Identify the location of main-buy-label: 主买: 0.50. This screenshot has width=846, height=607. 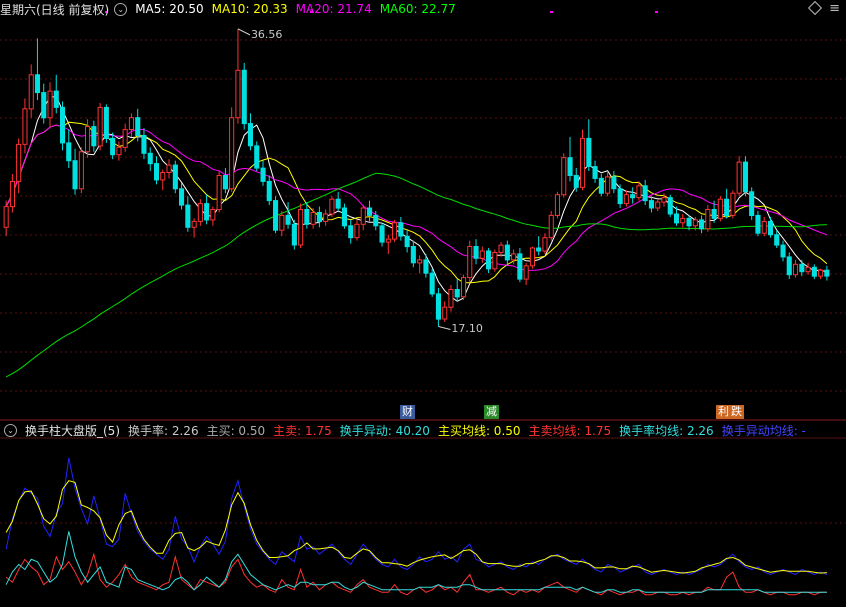
(236, 430).